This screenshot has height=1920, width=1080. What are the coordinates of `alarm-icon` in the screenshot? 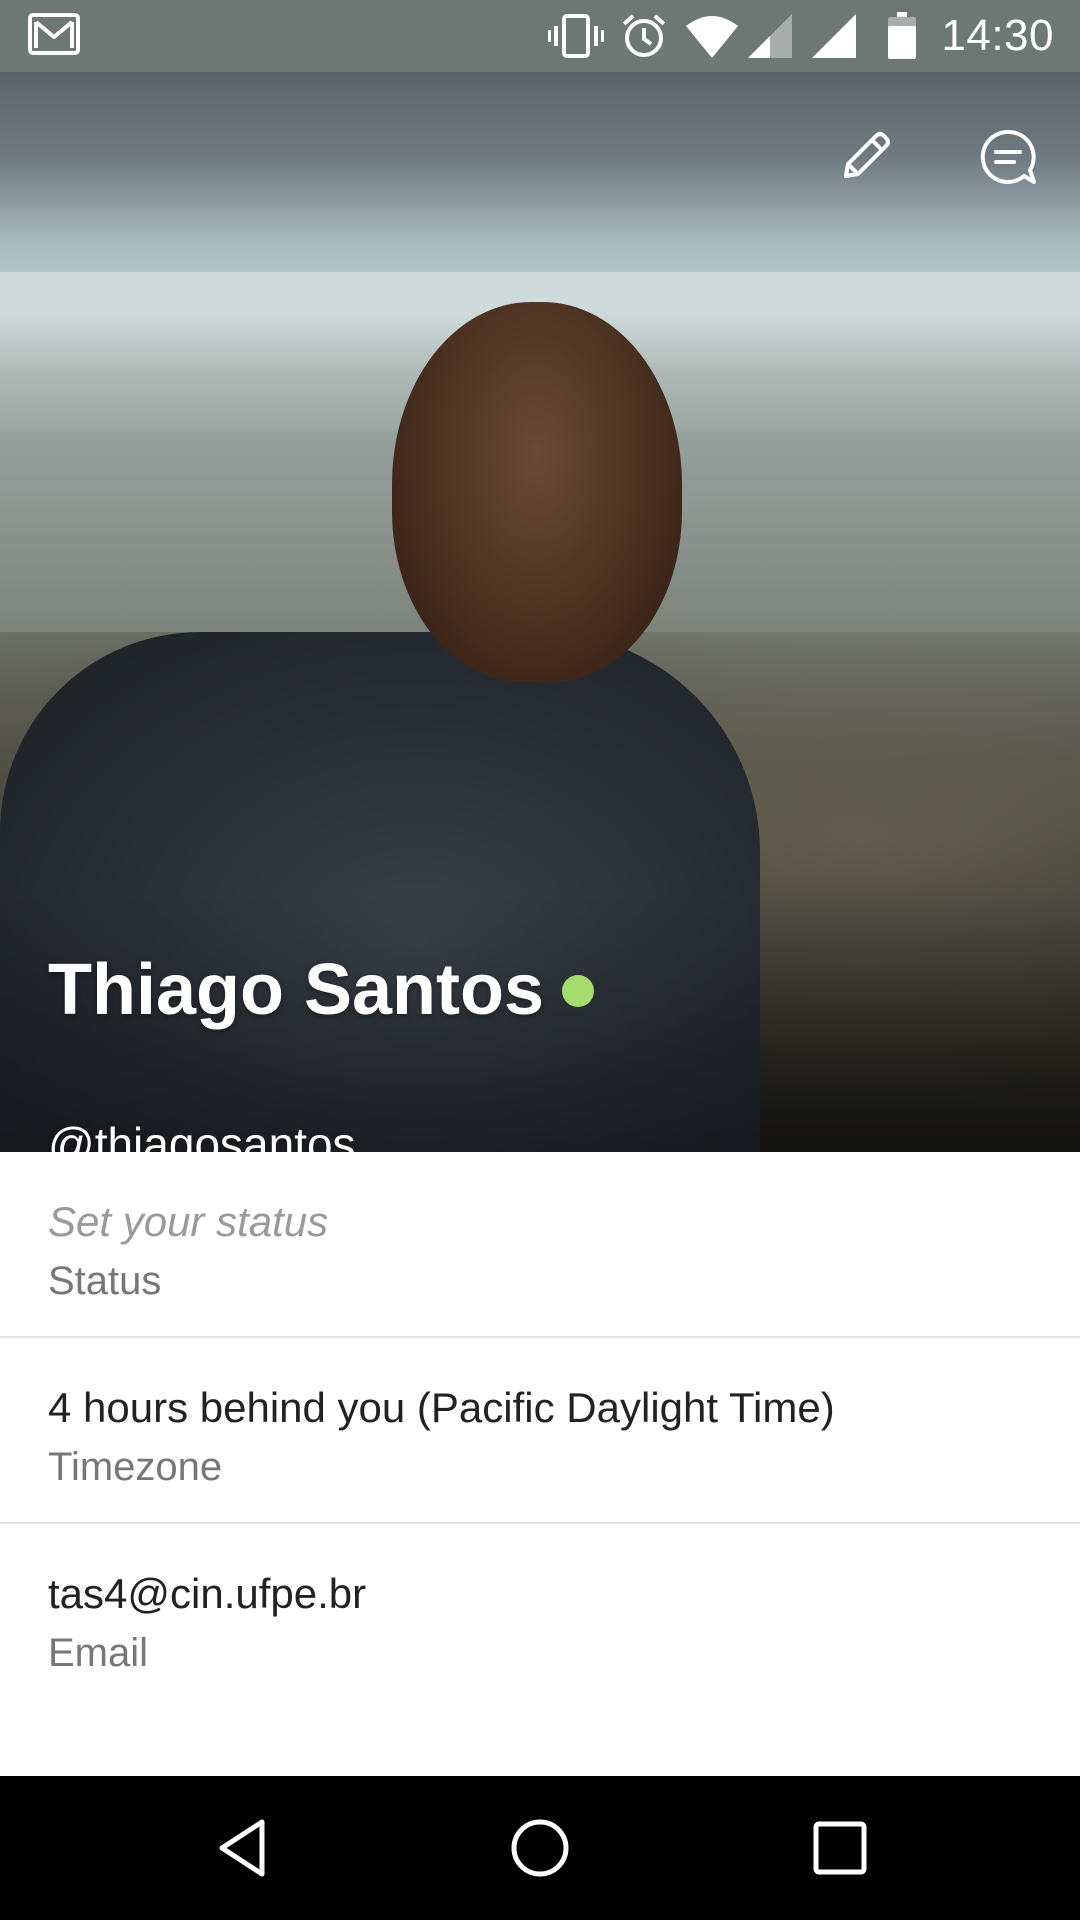 It's located at (644, 38).